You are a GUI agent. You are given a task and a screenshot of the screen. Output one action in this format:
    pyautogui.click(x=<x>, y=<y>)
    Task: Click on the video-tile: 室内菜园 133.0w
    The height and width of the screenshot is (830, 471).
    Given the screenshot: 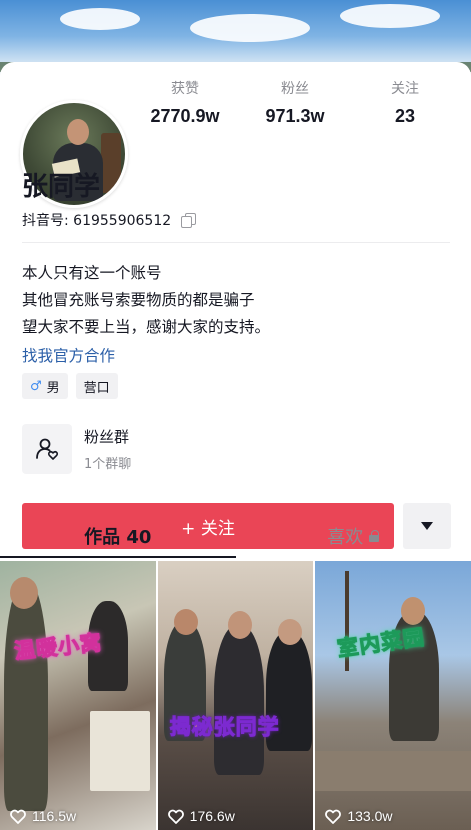 What is the action you would take?
    pyautogui.click(x=393, y=695)
    